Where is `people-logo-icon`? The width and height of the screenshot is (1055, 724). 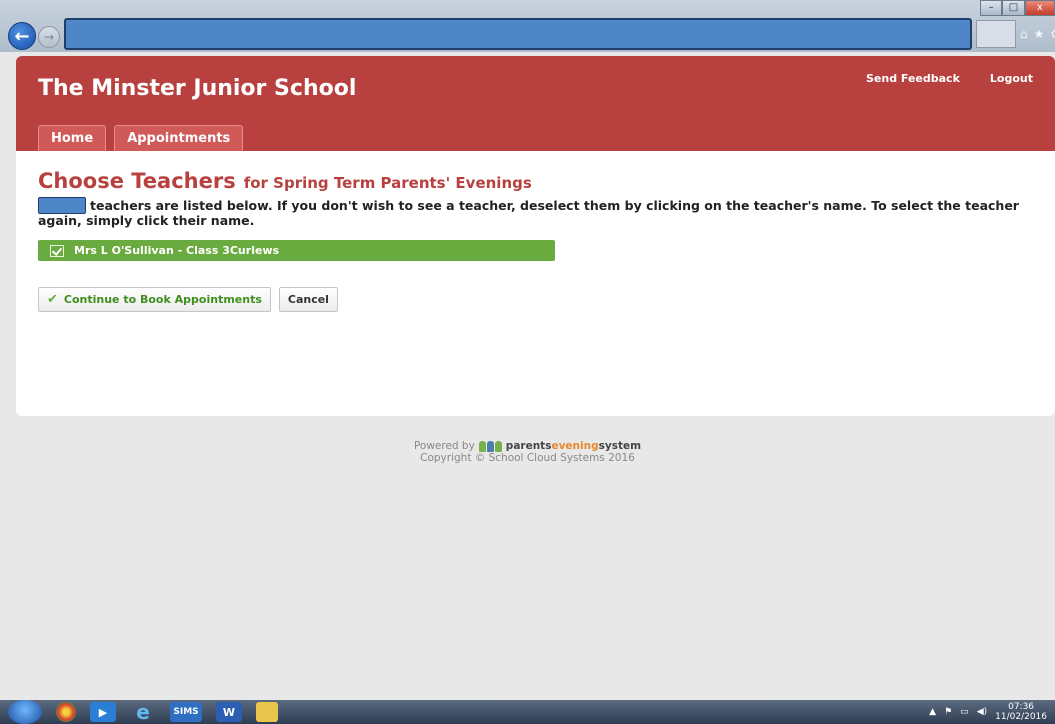
people-logo-icon is located at coordinates (490, 446).